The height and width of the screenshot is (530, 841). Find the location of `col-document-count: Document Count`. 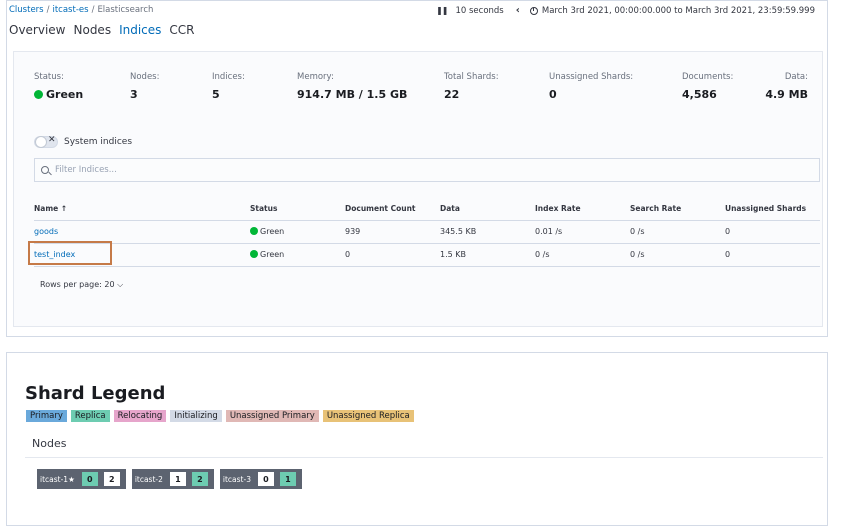

col-document-count: Document Count is located at coordinates (392, 209).